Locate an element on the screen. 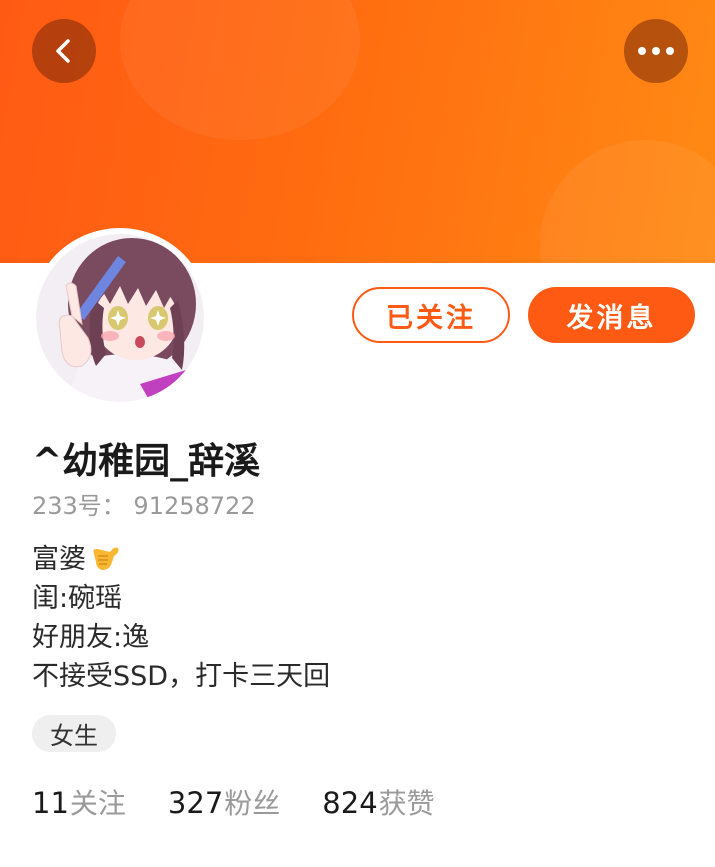 The height and width of the screenshot is (867, 715). following-button: 已关注 is located at coordinates (431, 315).